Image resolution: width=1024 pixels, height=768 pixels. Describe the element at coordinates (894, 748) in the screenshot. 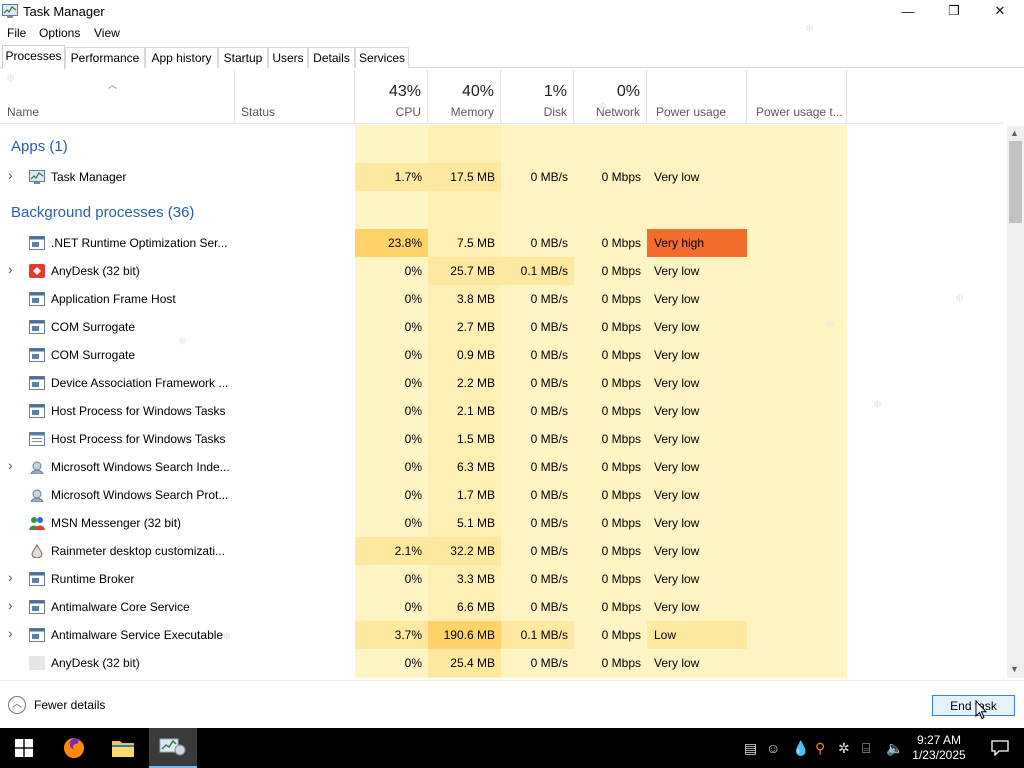

I see `tray-volume-icon: 🔈` at that location.